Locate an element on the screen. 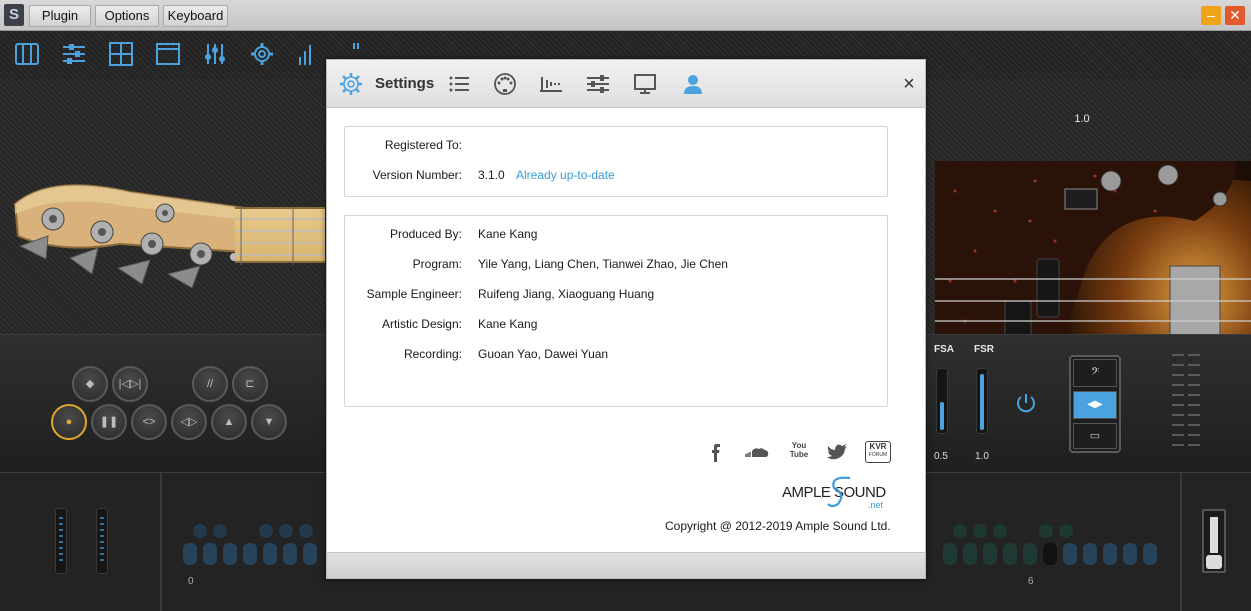 Image resolution: width=1251 pixels, height=611 pixels. grid-panel-icon is located at coordinates (121, 54).